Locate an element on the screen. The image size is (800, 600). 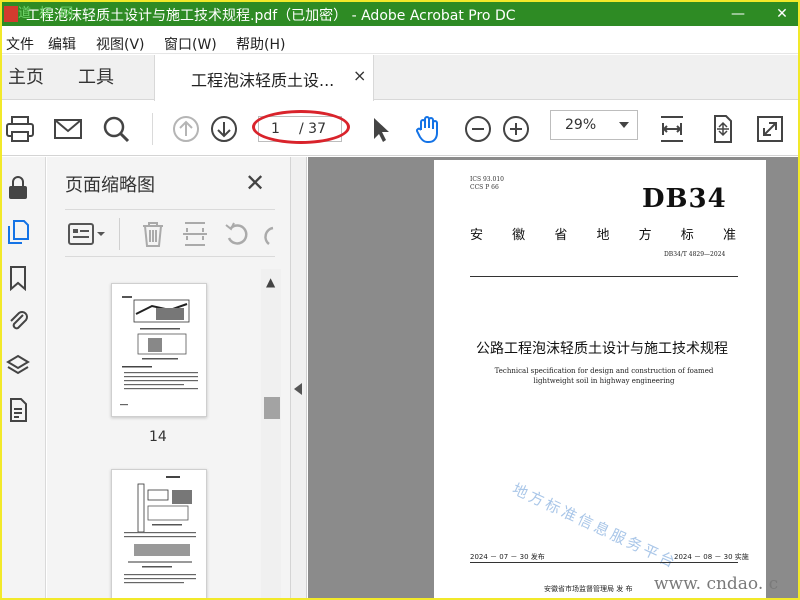
scroll-up-icon: ▲ is located at coordinates (270, 282).